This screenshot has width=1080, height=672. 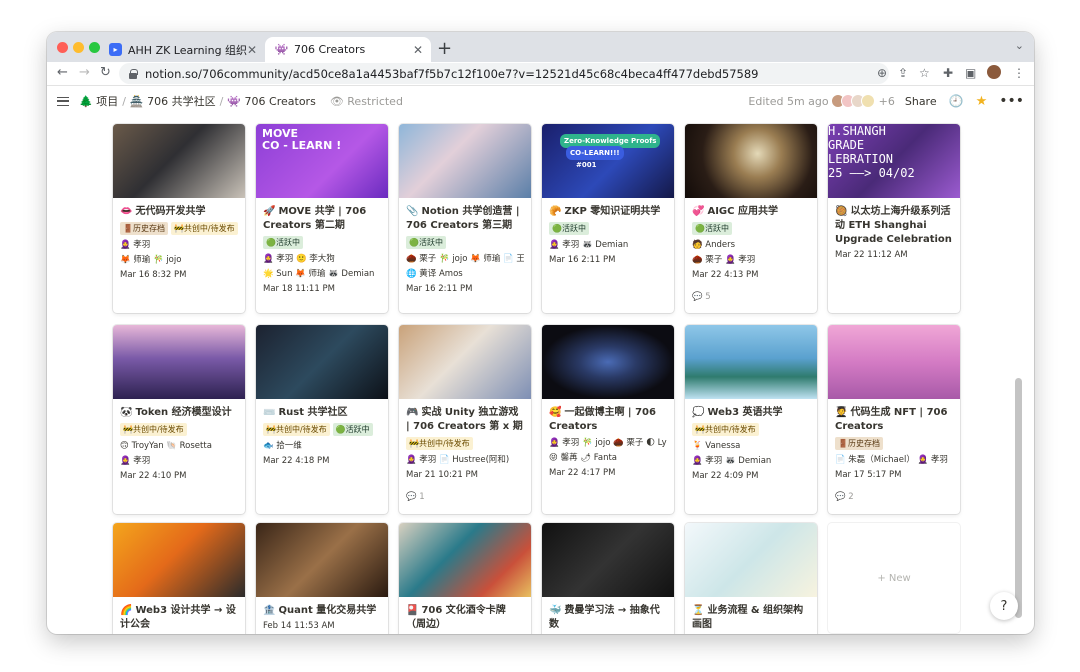 What do you see at coordinates (714, 245) in the screenshot?
I see `card-people: 🧑 Anders` at bounding box center [714, 245].